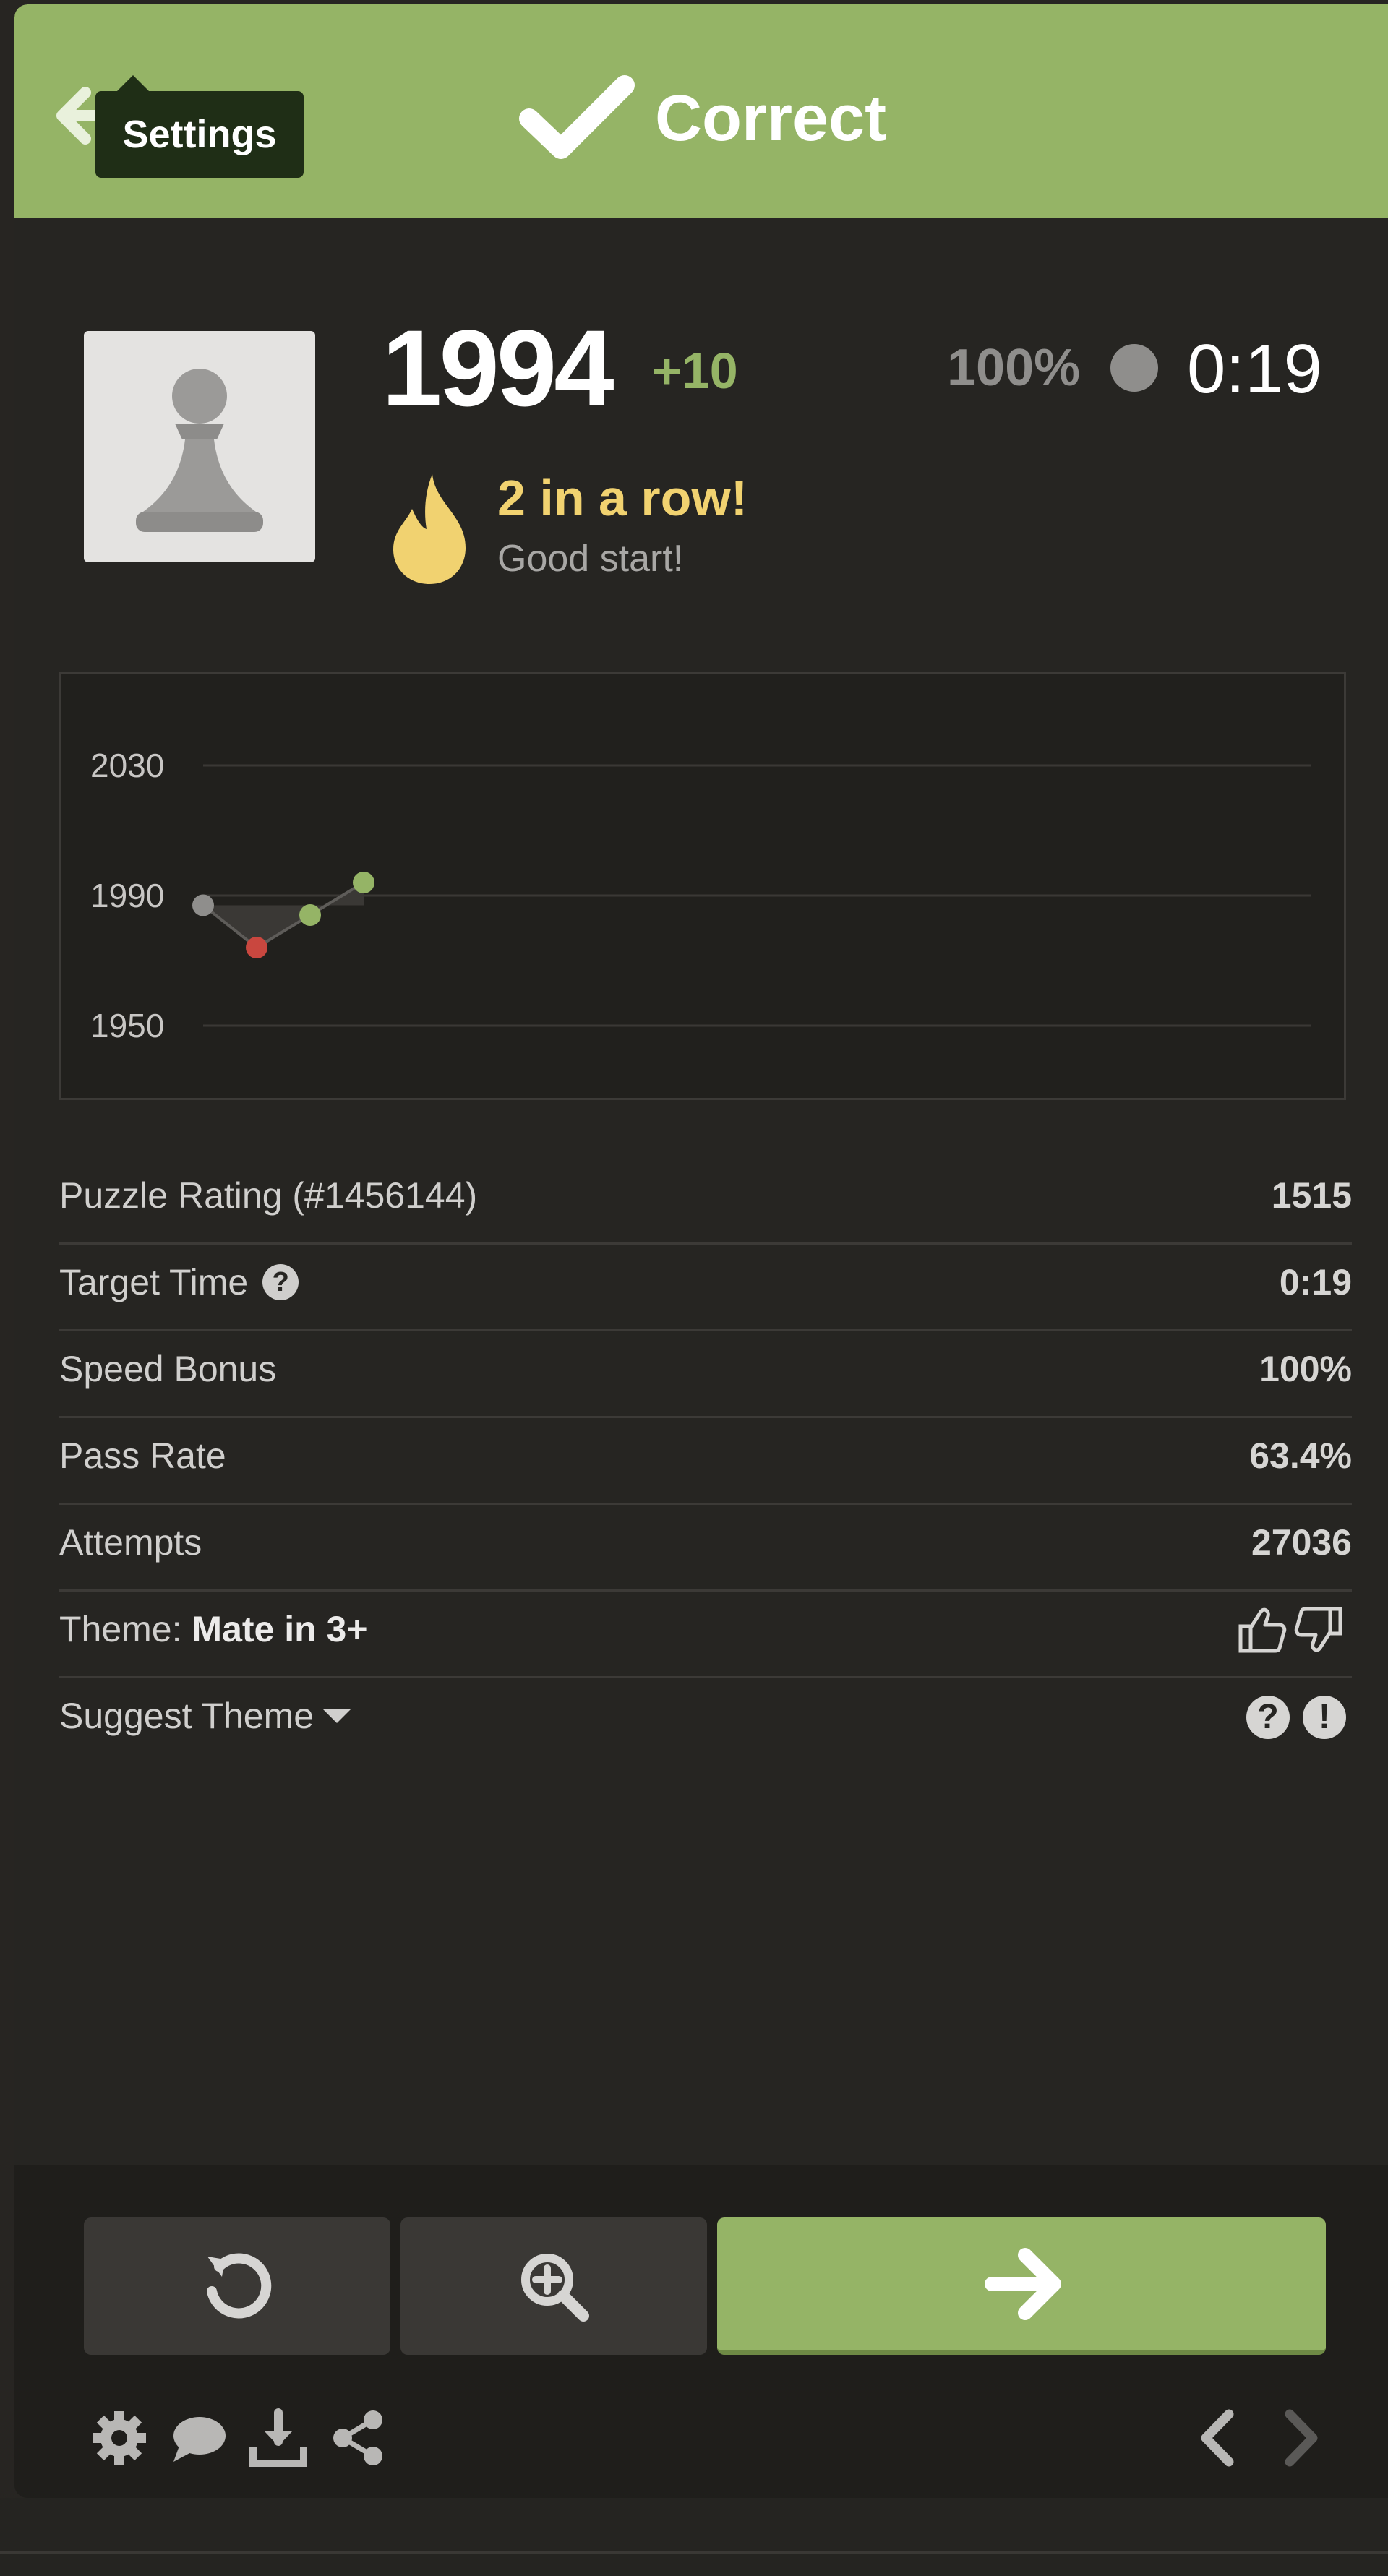  Describe the element at coordinates (130, 1543) in the screenshot. I see `attempts-label: Attempts` at that location.